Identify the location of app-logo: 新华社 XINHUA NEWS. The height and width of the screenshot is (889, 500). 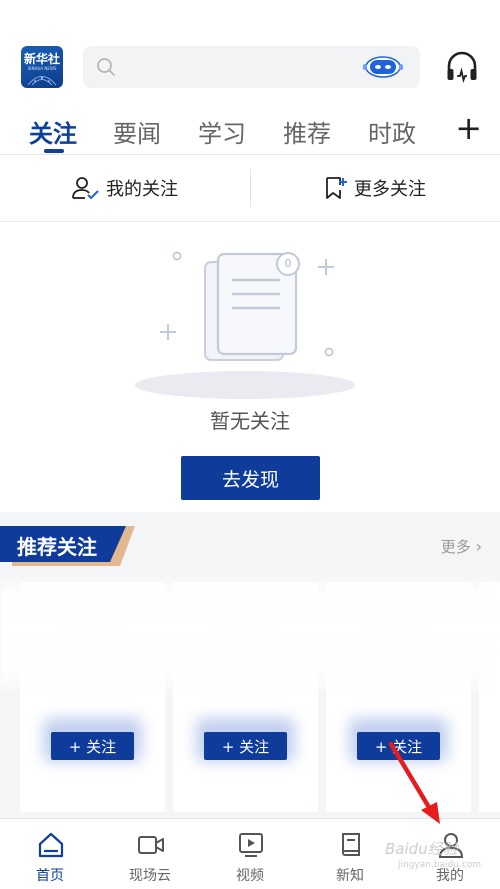
(42, 67).